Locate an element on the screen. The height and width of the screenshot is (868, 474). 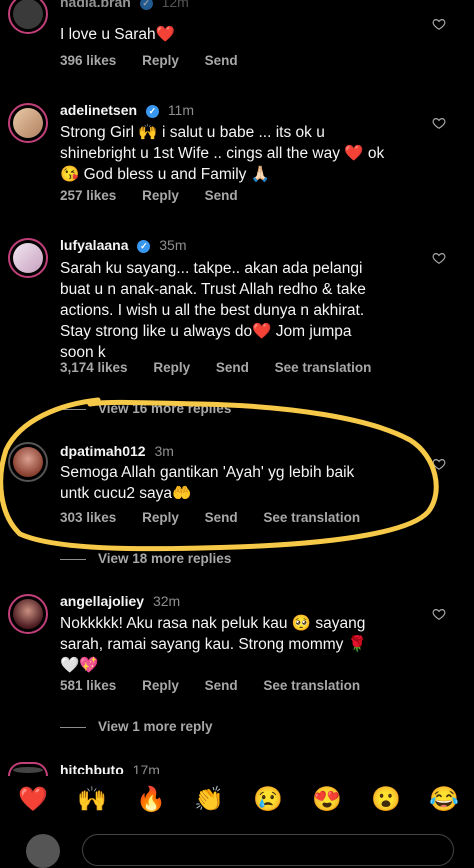
emoji-crying-button: 😢 is located at coordinates (268, 800).